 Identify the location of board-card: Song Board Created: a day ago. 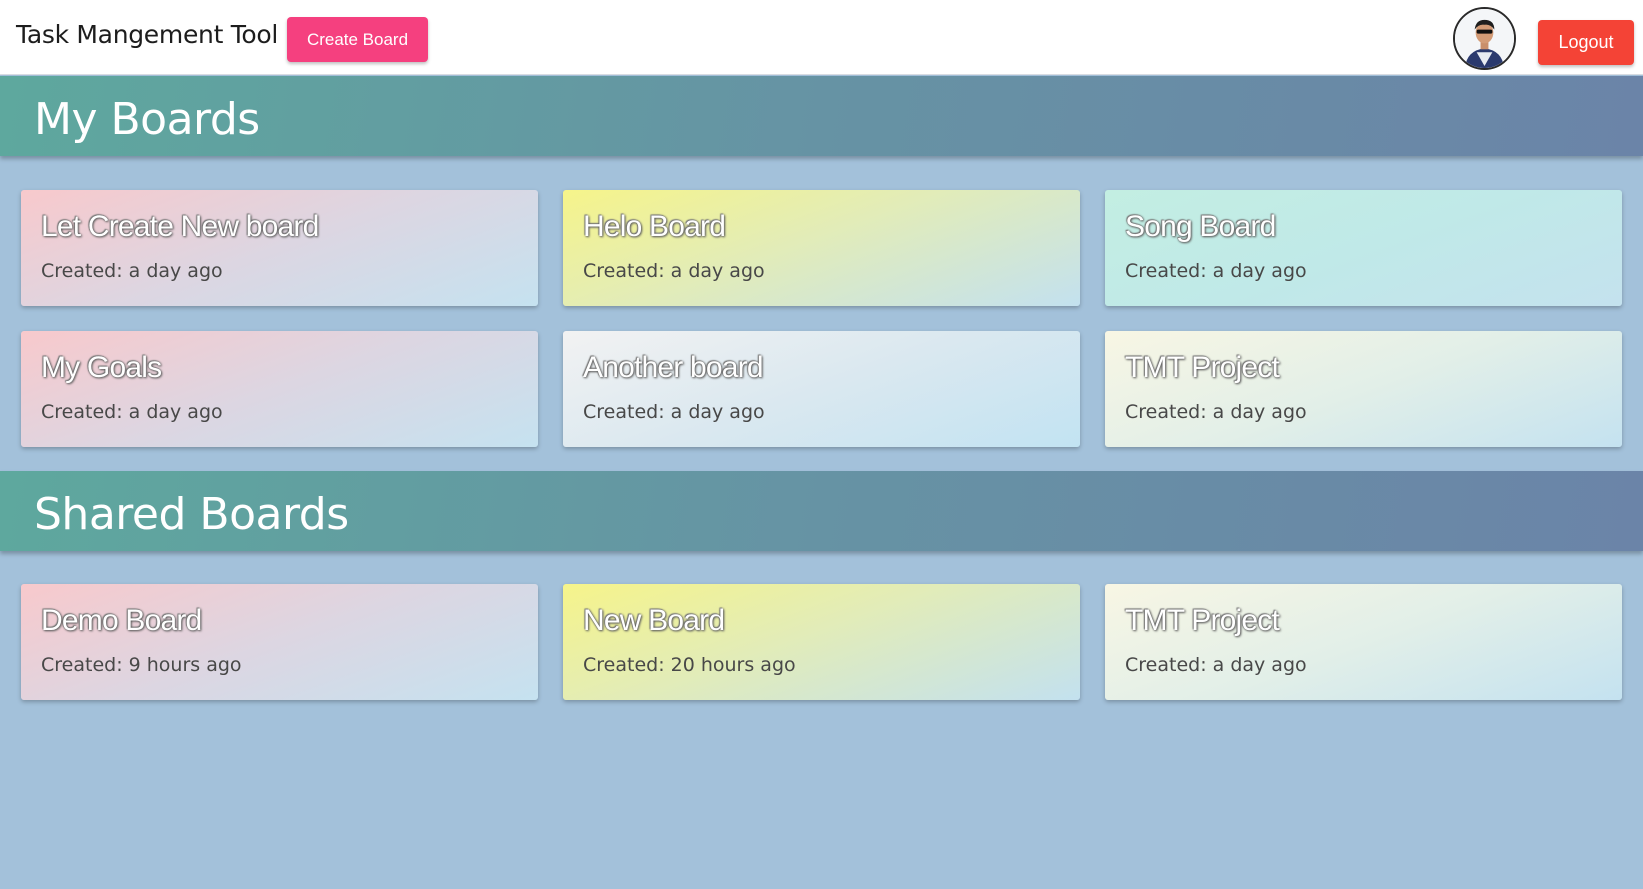
(1363, 248).